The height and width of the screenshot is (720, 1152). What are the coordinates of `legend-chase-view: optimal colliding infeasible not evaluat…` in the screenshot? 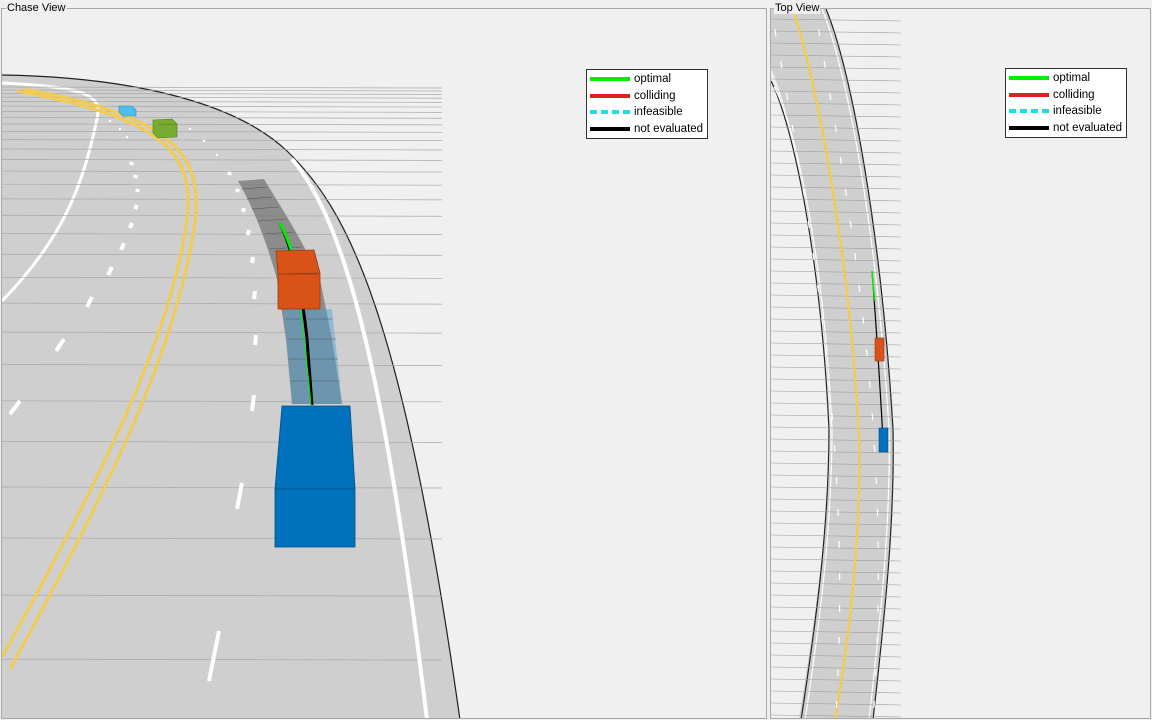 It's located at (647, 104).